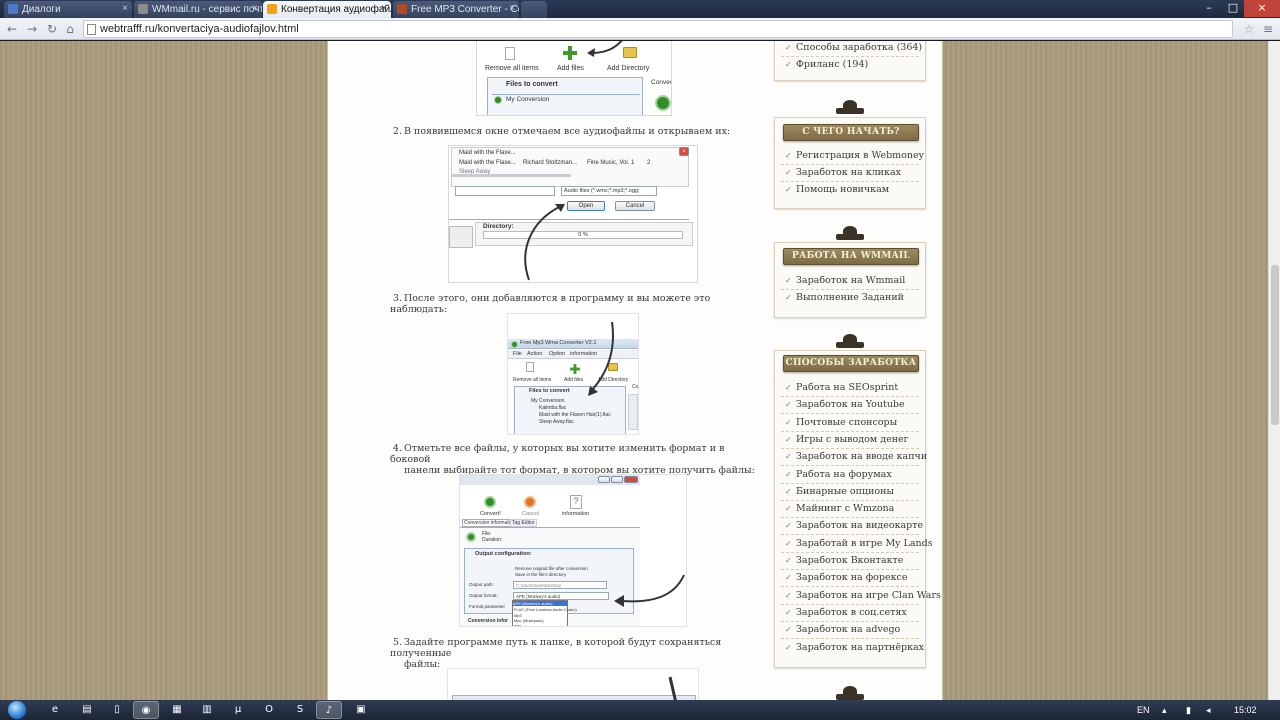 Image resolution: width=1280 pixels, height=720 pixels. What do you see at coordinates (523, 523) in the screenshot?
I see `tab-tag-editor: Tag Editor` at bounding box center [523, 523].